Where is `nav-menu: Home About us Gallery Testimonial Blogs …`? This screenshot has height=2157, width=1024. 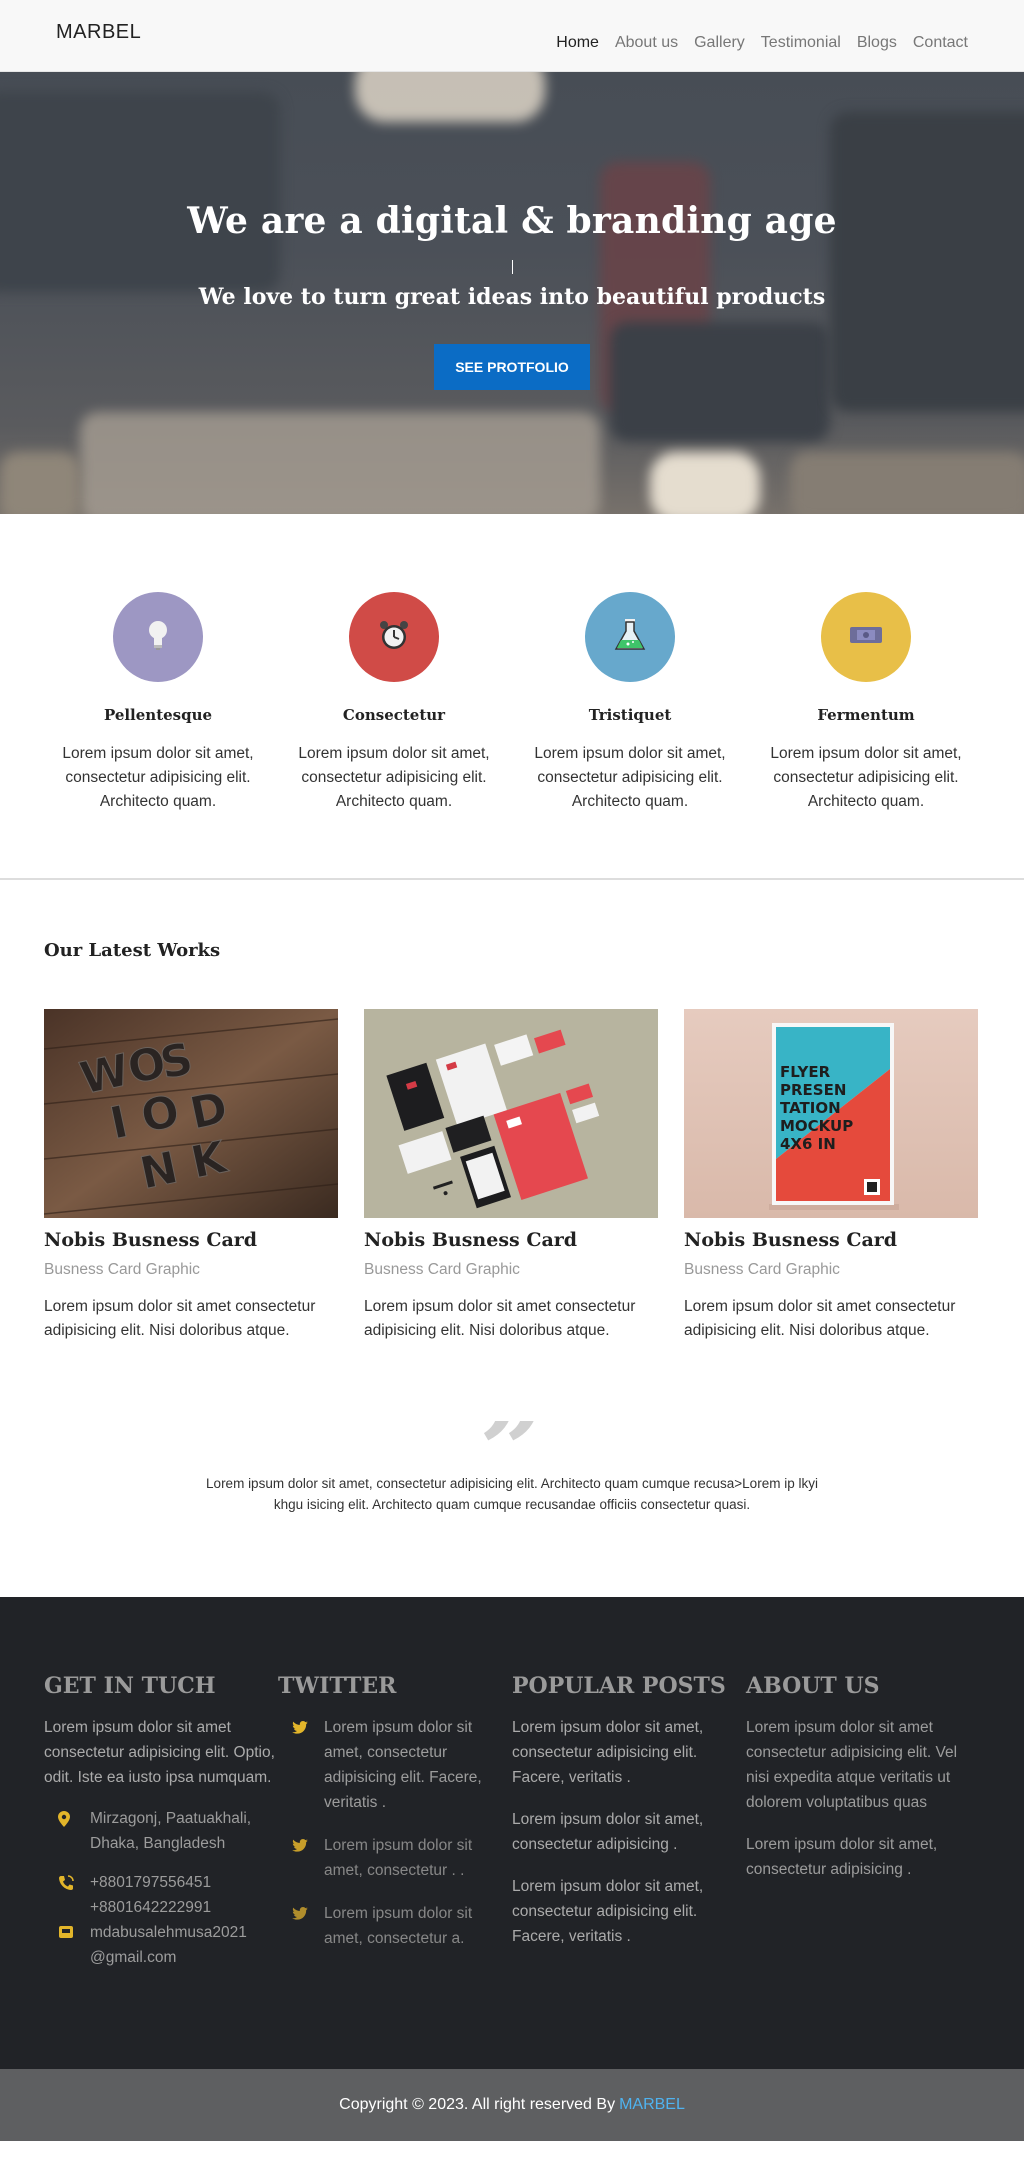 nav-menu: Home About us Gallery Testimonial Blogs … is located at coordinates (762, 43).